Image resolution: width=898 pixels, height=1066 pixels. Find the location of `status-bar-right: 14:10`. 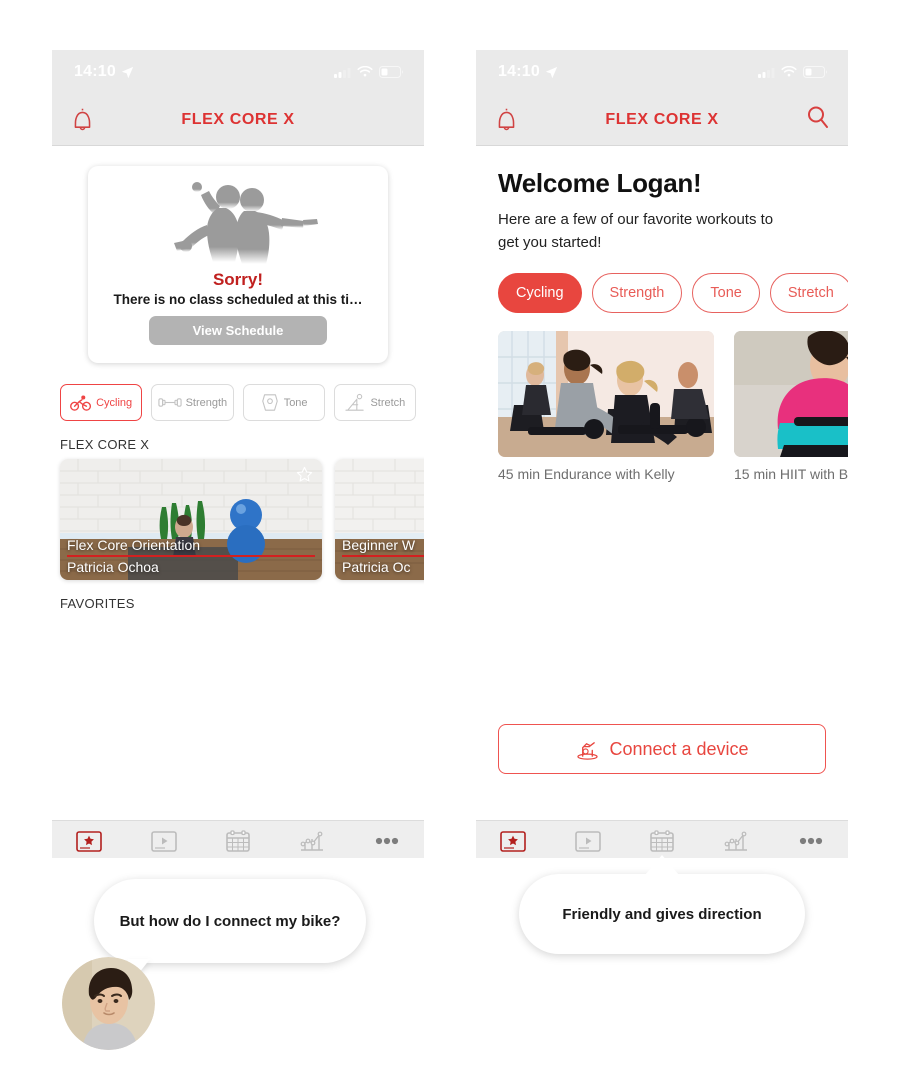

status-bar-right: 14:10 is located at coordinates (662, 72).